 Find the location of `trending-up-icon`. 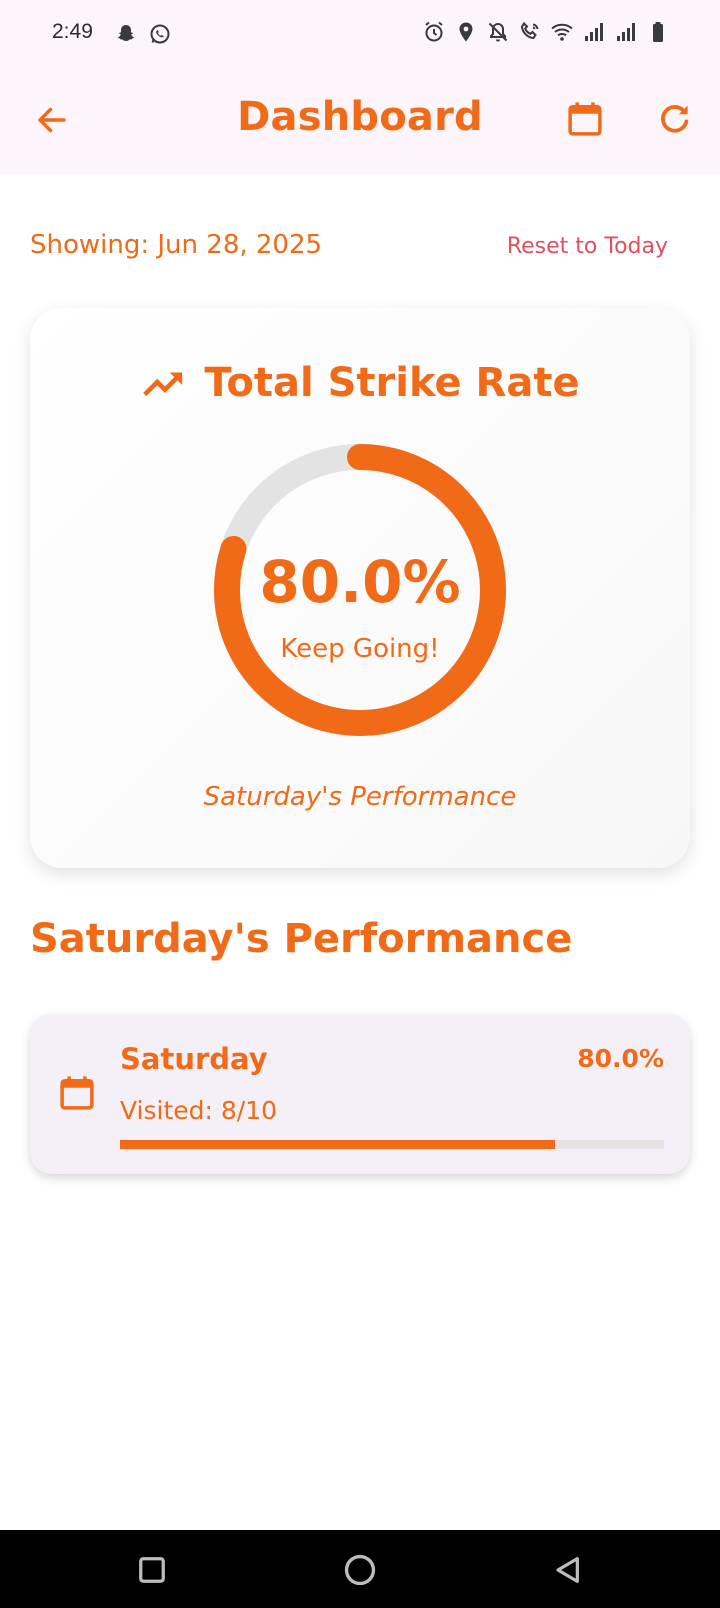

trending-up-icon is located at coordinates (163, 384).